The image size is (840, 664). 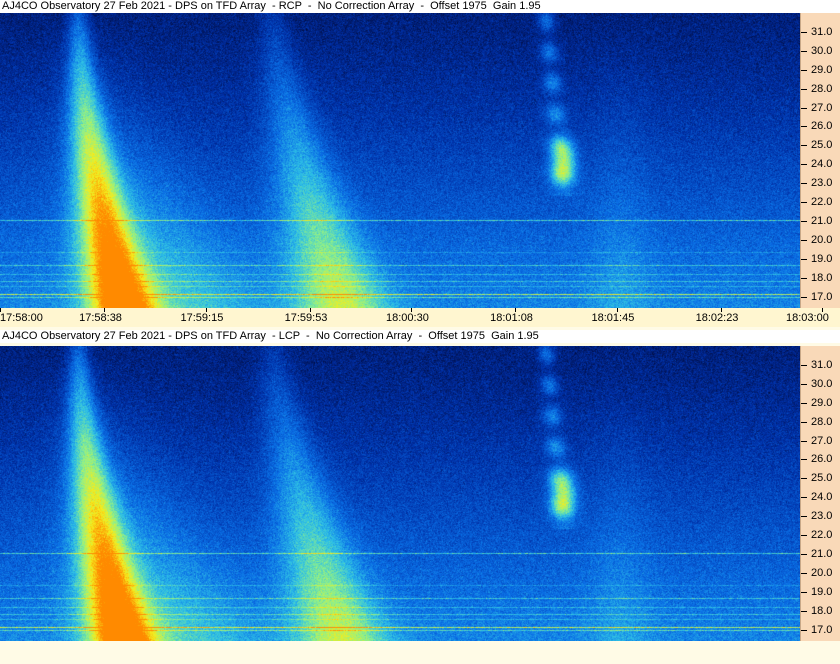 I want to click on time-tick-label: 17:59:15, so click(x=202, y=318).